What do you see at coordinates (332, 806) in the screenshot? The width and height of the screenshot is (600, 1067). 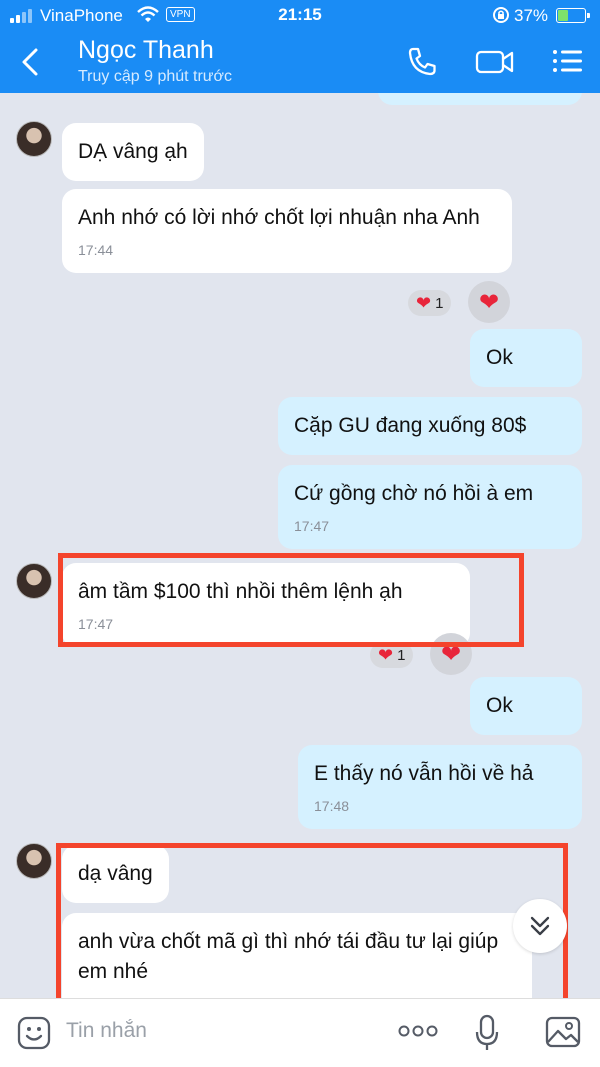 I see `message-time: 17:48` at bounding box center [332, 806].